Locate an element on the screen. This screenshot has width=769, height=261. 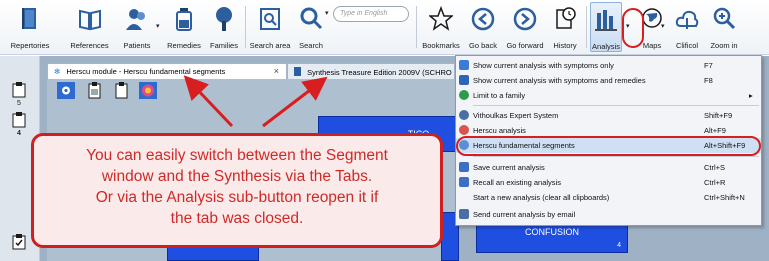
menu-item-label: Recall an existing analysis is located at coordinates (517, 182).